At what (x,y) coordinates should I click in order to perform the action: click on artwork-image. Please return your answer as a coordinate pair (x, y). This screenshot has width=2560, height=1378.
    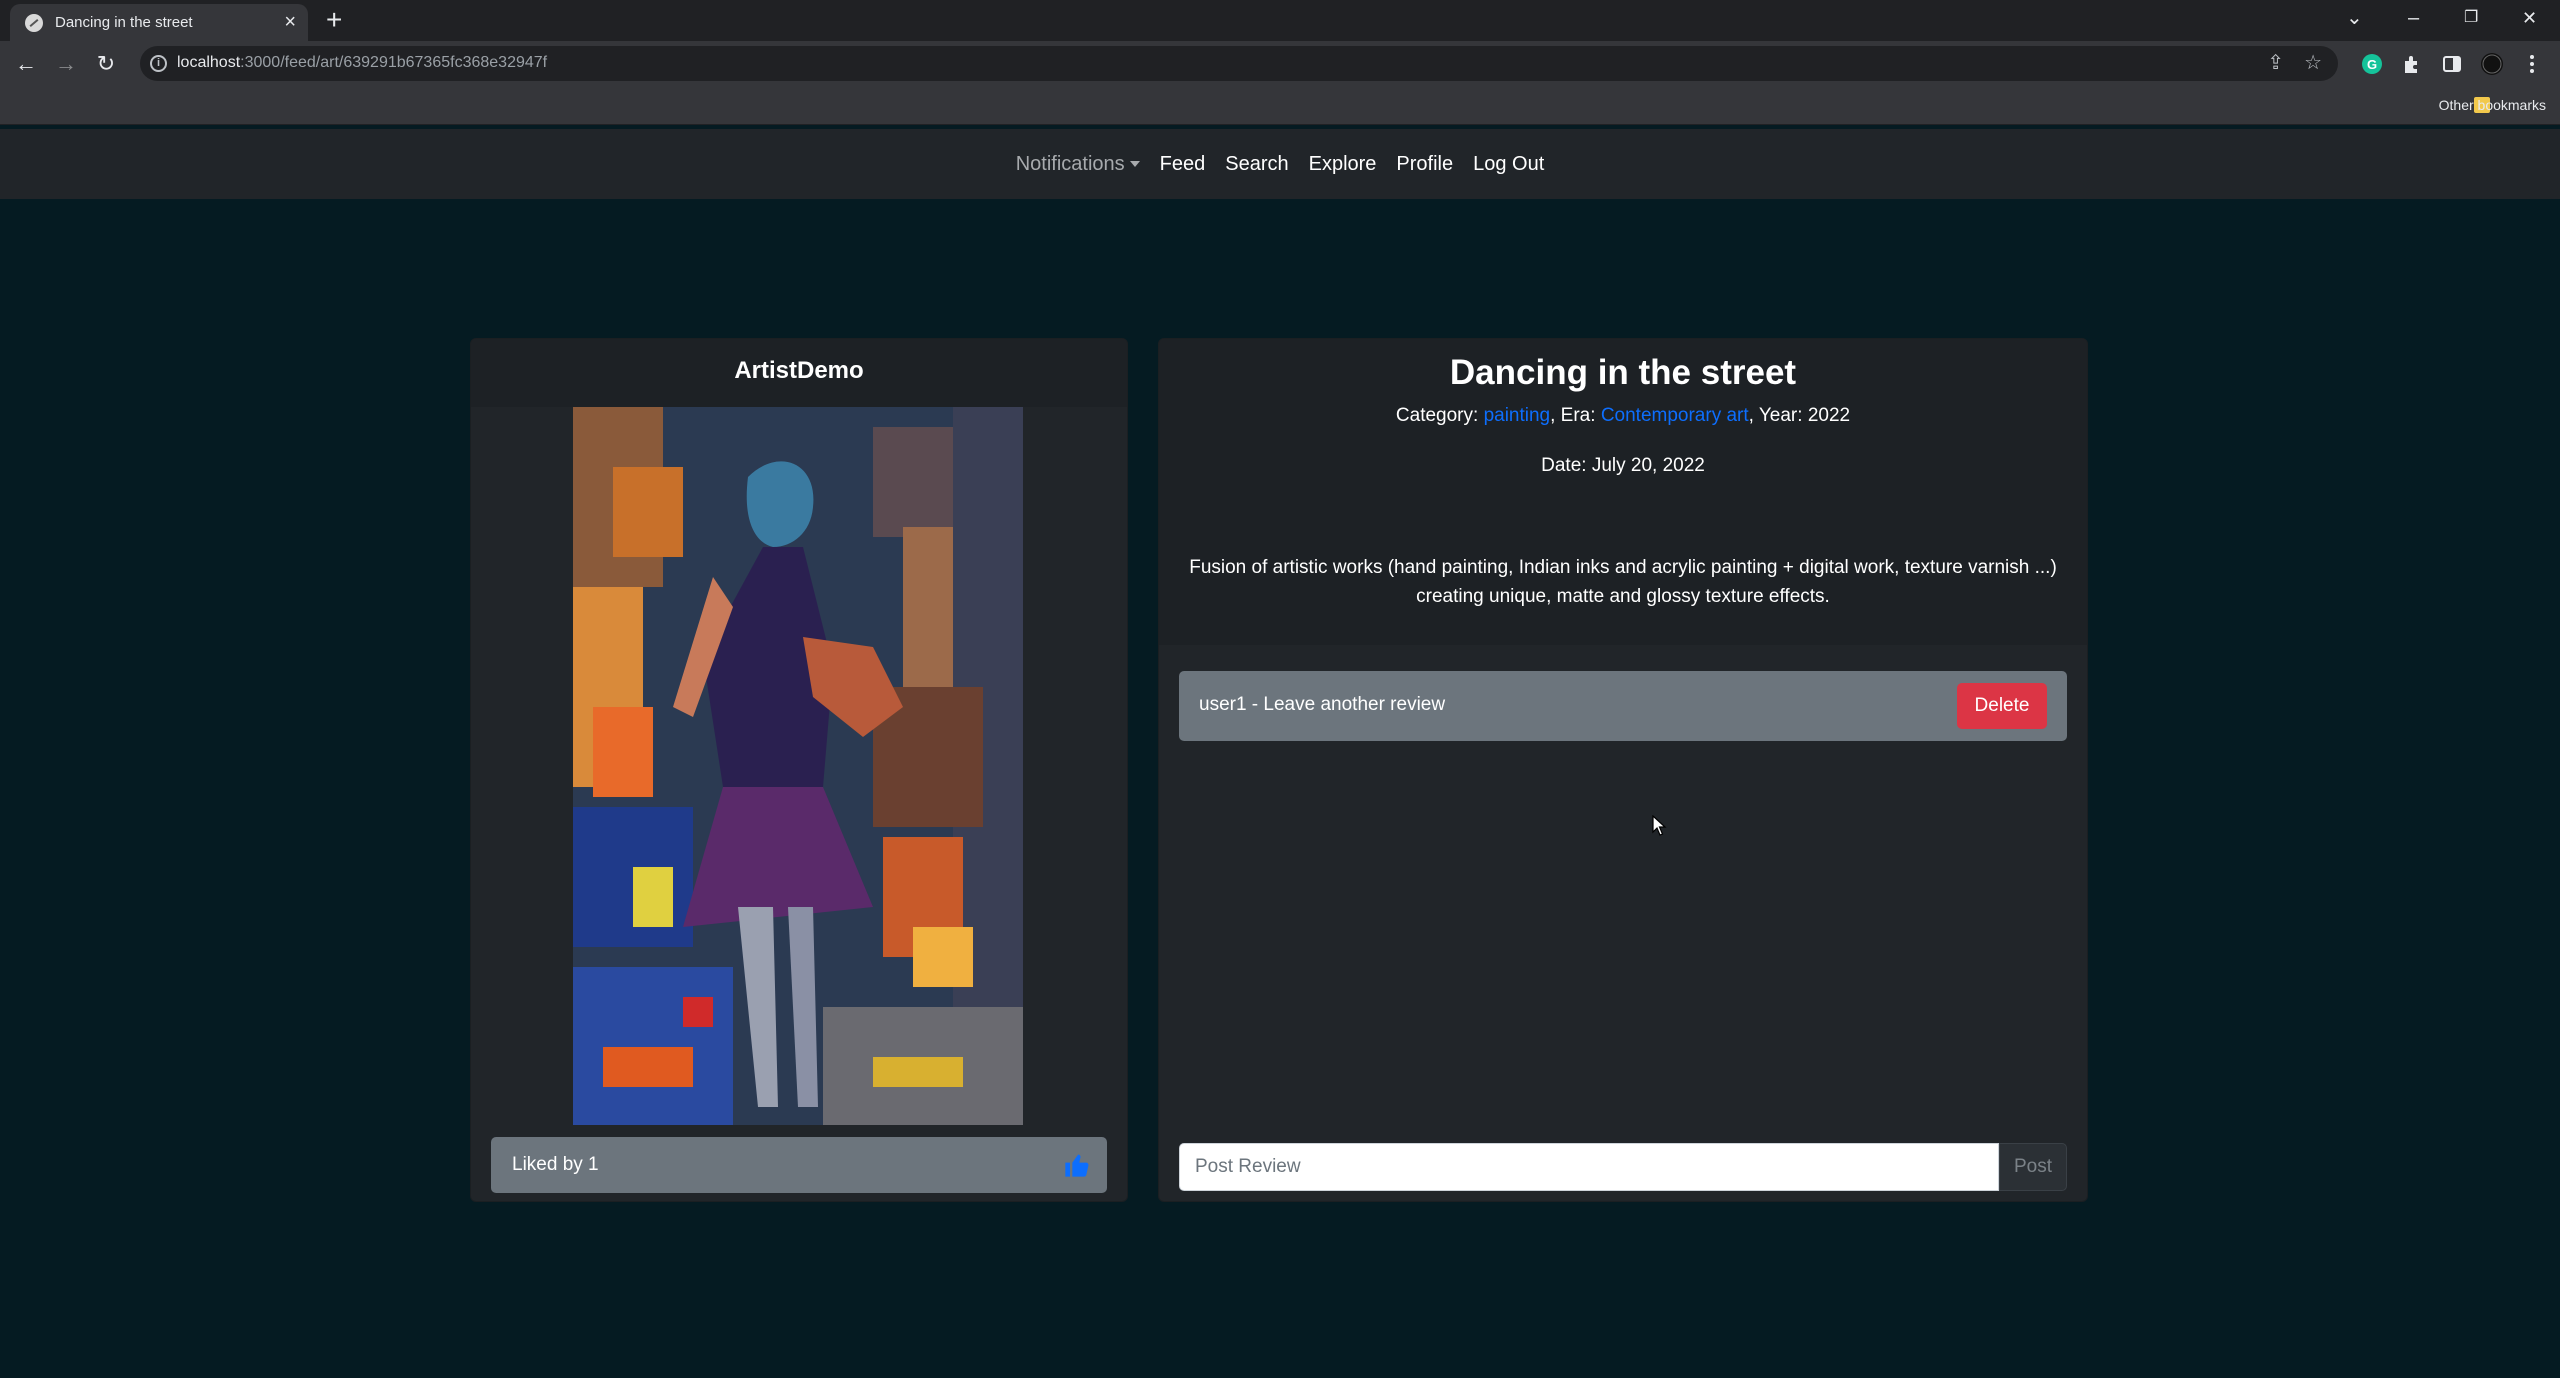
    Looking at the image, I should click on (798, 766).